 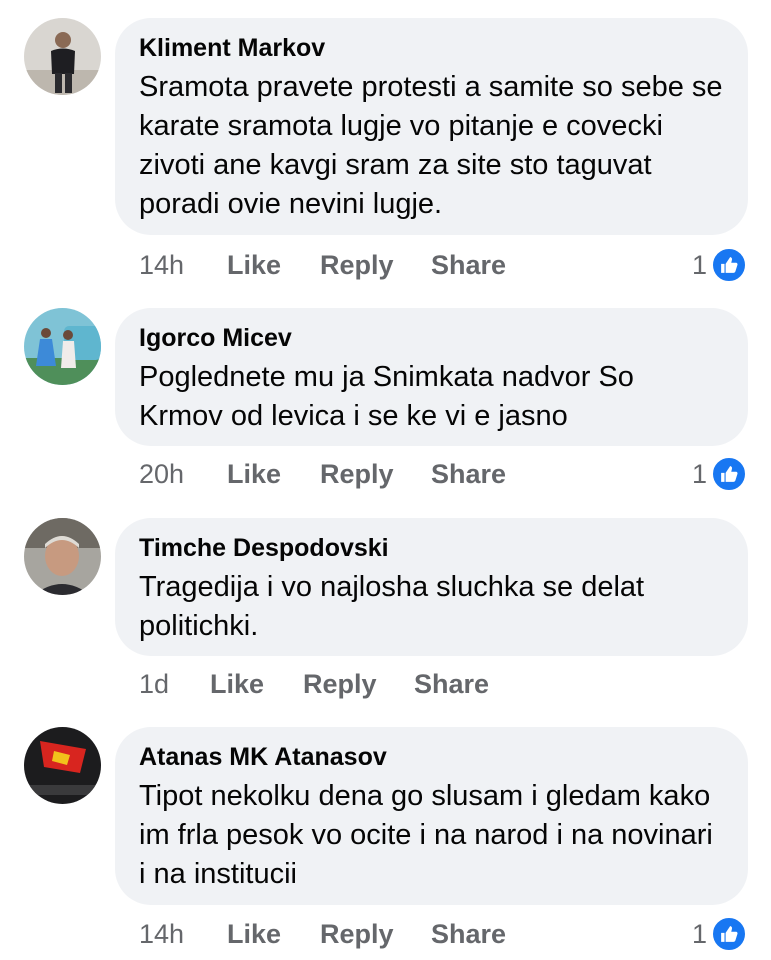 I want to click on comment-author: Kliment Markov, so click(x=431, y=48).